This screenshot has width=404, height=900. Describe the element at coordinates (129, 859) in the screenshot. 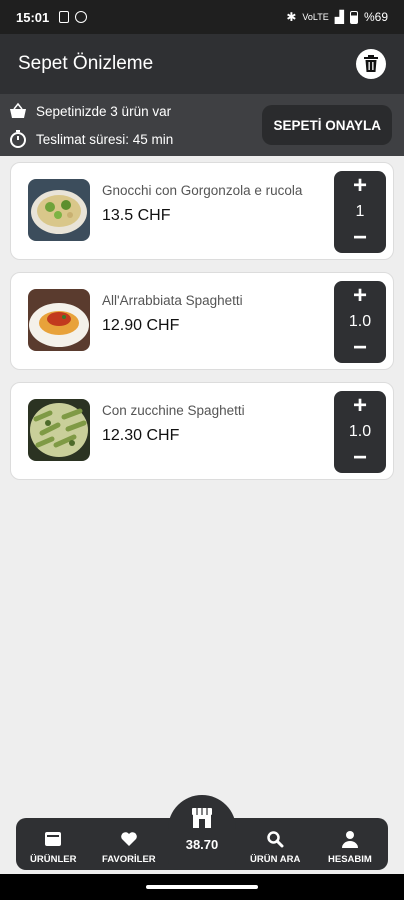

I see `nav-favorites-label: FAVORİLER` at that location.